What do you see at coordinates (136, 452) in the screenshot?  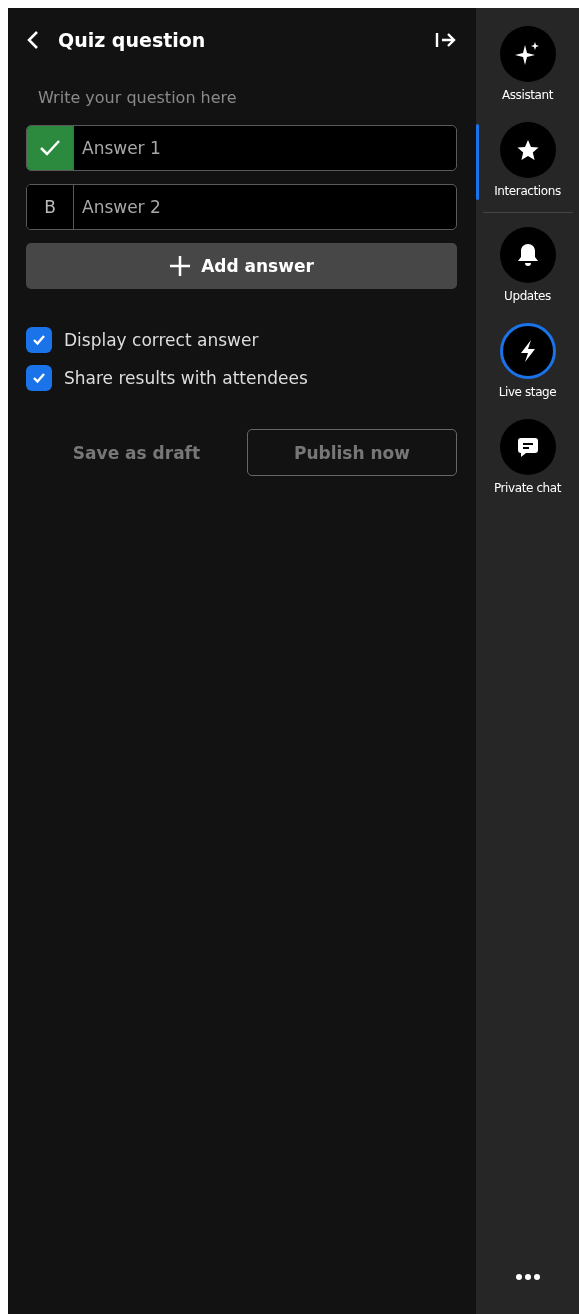 I see `save-draft-button: Save as draft` at bounding box center [136, 452].